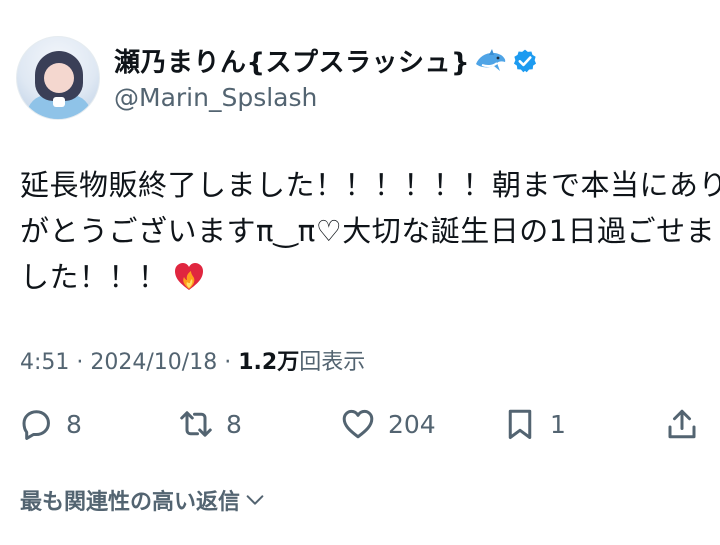 The width and height of the screenshot is (720, 545). Describe the element at coordinates (59, 102) in the screenshot. I see `avatar-ribbon` at that location.